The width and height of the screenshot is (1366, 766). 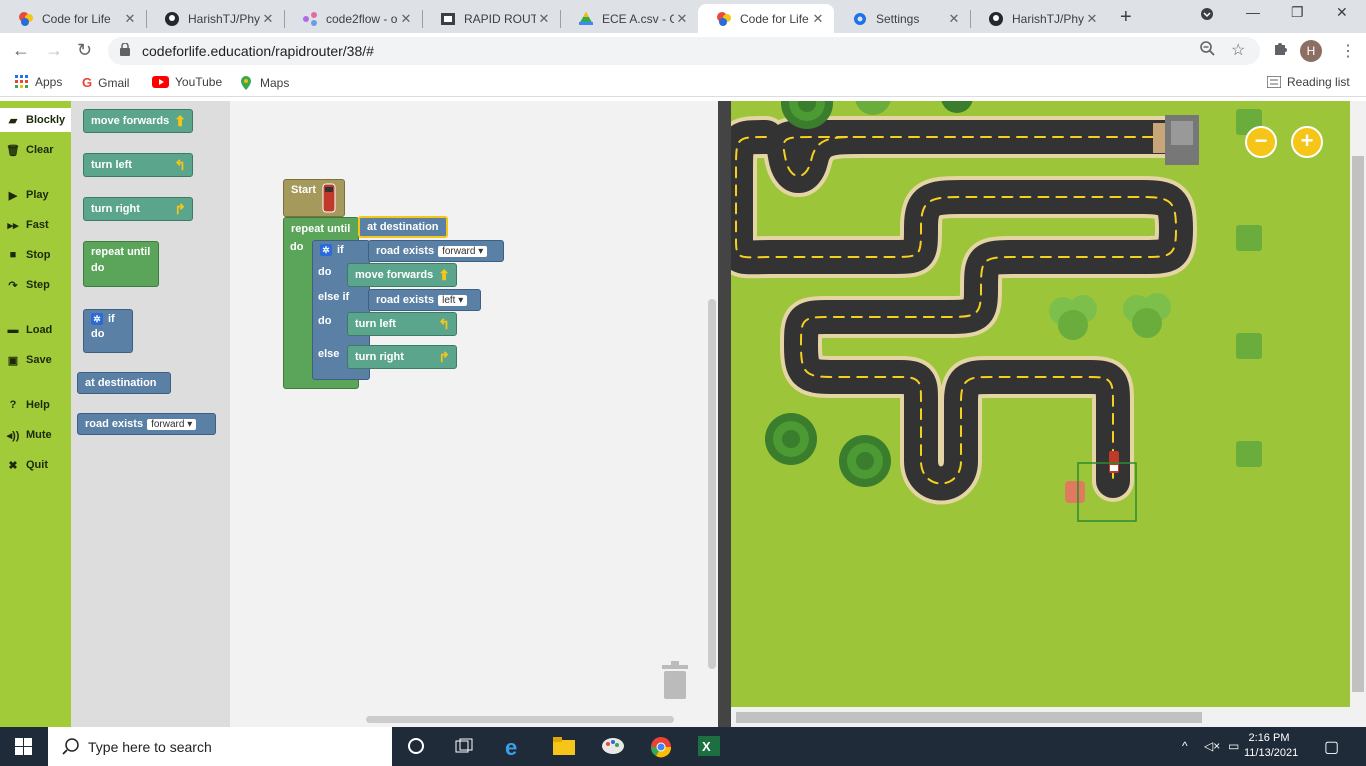 I want to click on tab-google-drive: ECE A.csv - G ✕, so click(x=629, y=18).